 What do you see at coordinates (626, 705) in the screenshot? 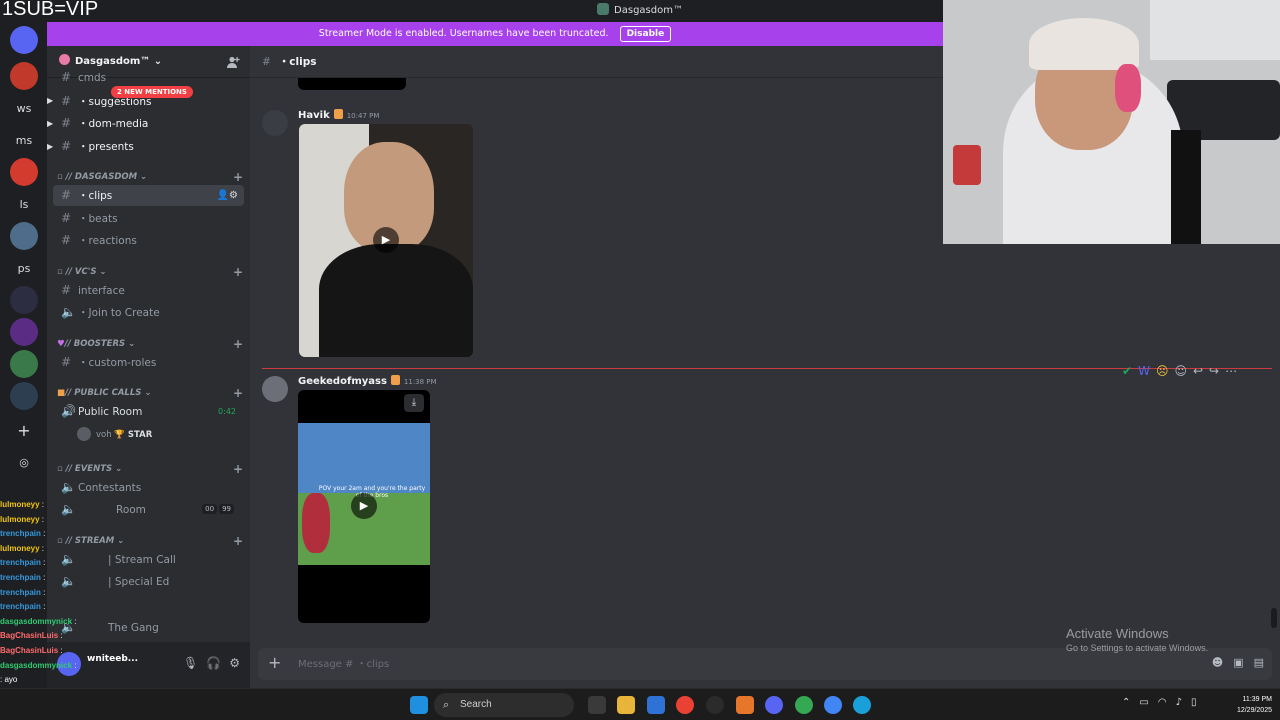
I see `file-explorer-icon` at bounding box center [626, 705].